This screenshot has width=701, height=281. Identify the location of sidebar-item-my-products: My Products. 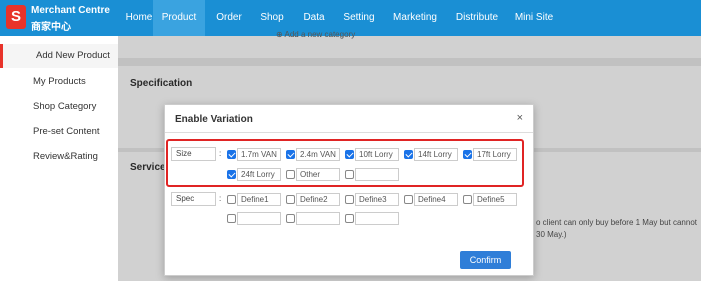
(59, 82).